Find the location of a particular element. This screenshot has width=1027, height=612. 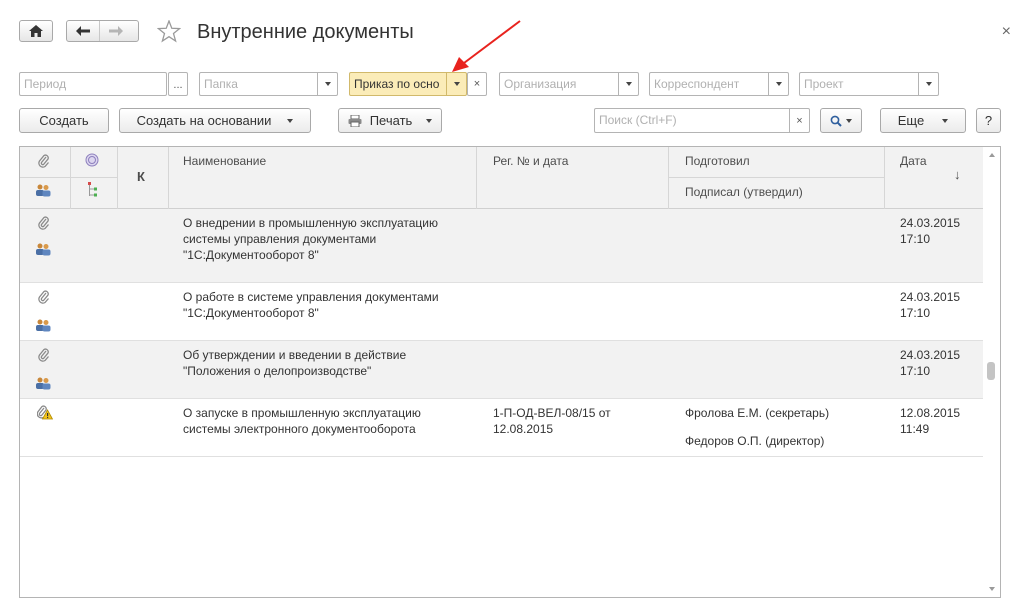

organization-field: Организация is located at coordinates (569, 84).